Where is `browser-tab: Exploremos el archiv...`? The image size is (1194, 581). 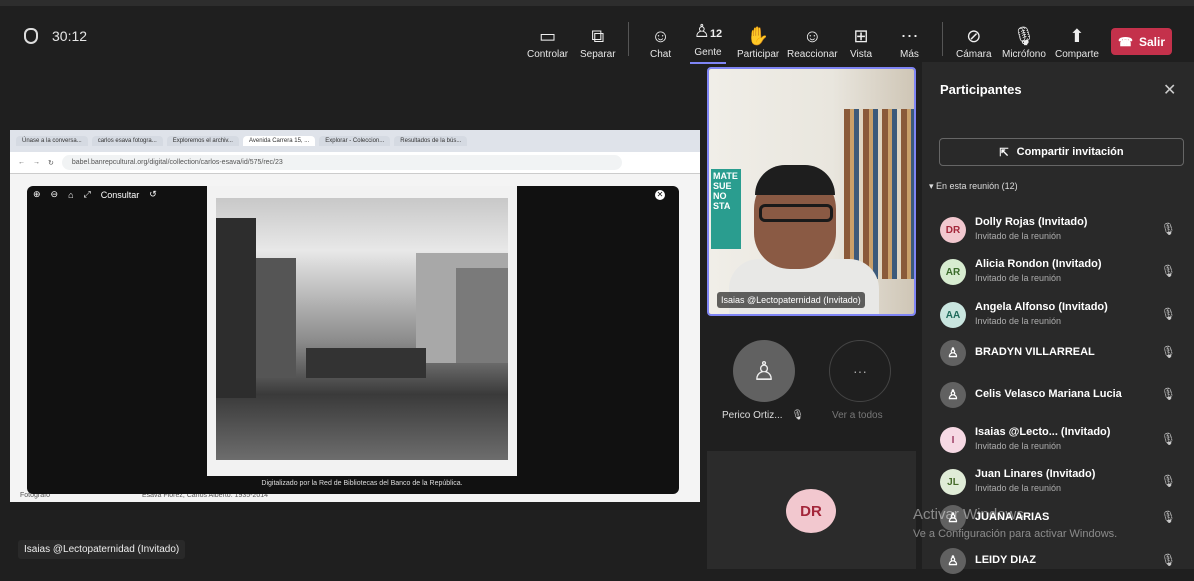
browser-tab: Exploremos el archiv... is located at coordinates (202, 141).